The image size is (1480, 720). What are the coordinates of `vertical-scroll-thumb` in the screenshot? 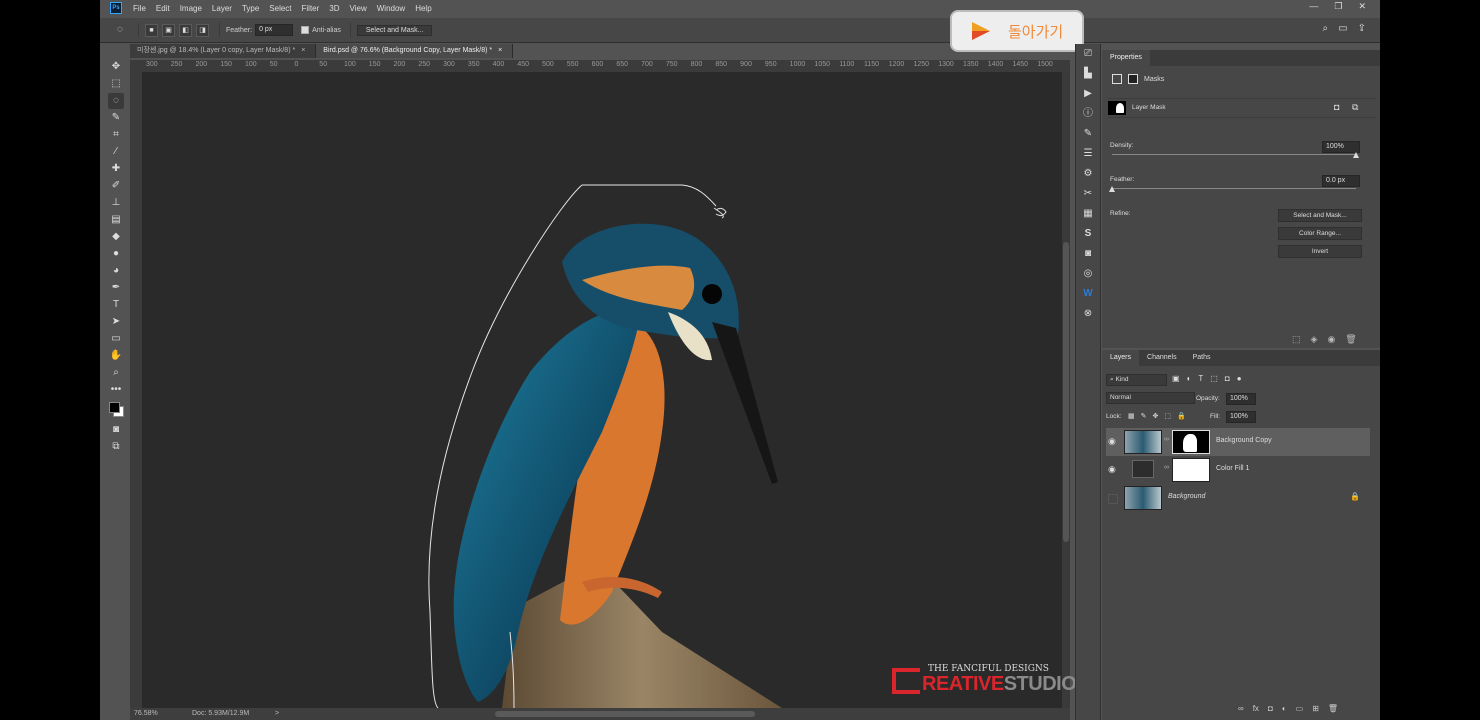 It's located at (1066, 392).